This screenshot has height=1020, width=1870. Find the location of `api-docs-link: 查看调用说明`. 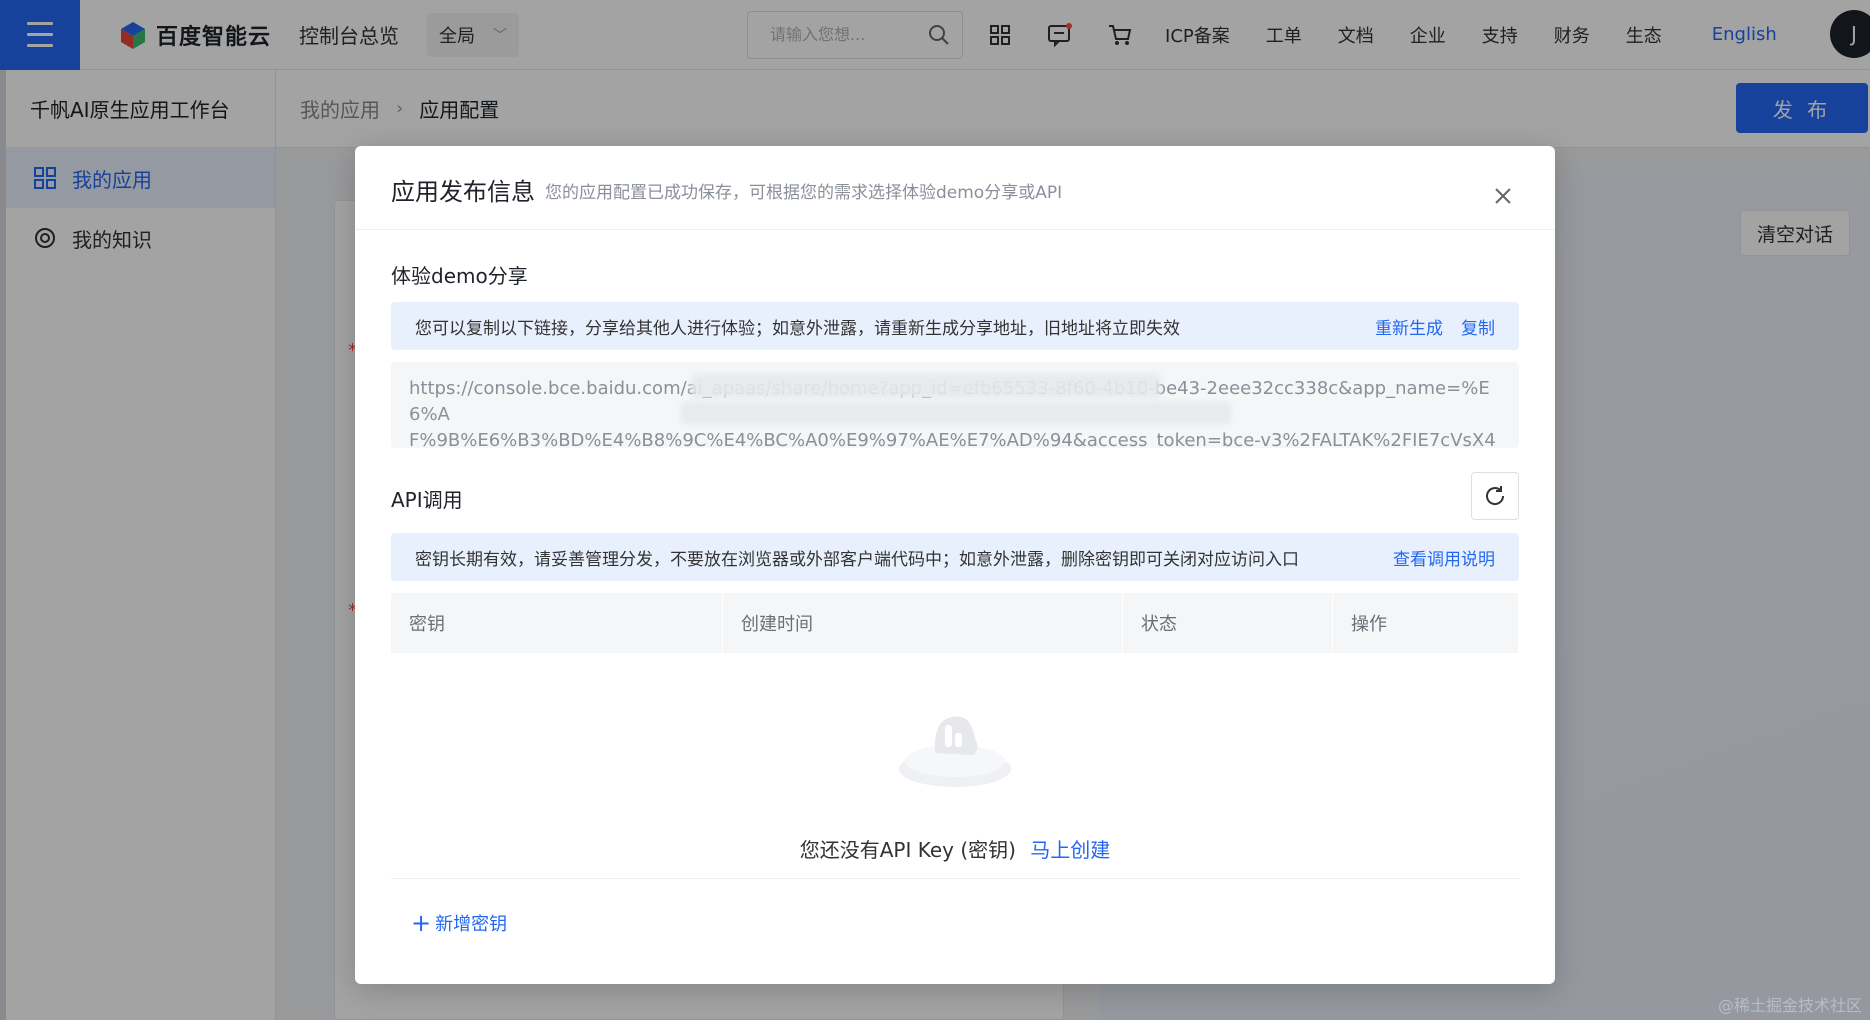

api-docs-link: 查看调用说明 is located at coordinates (1444, 557).